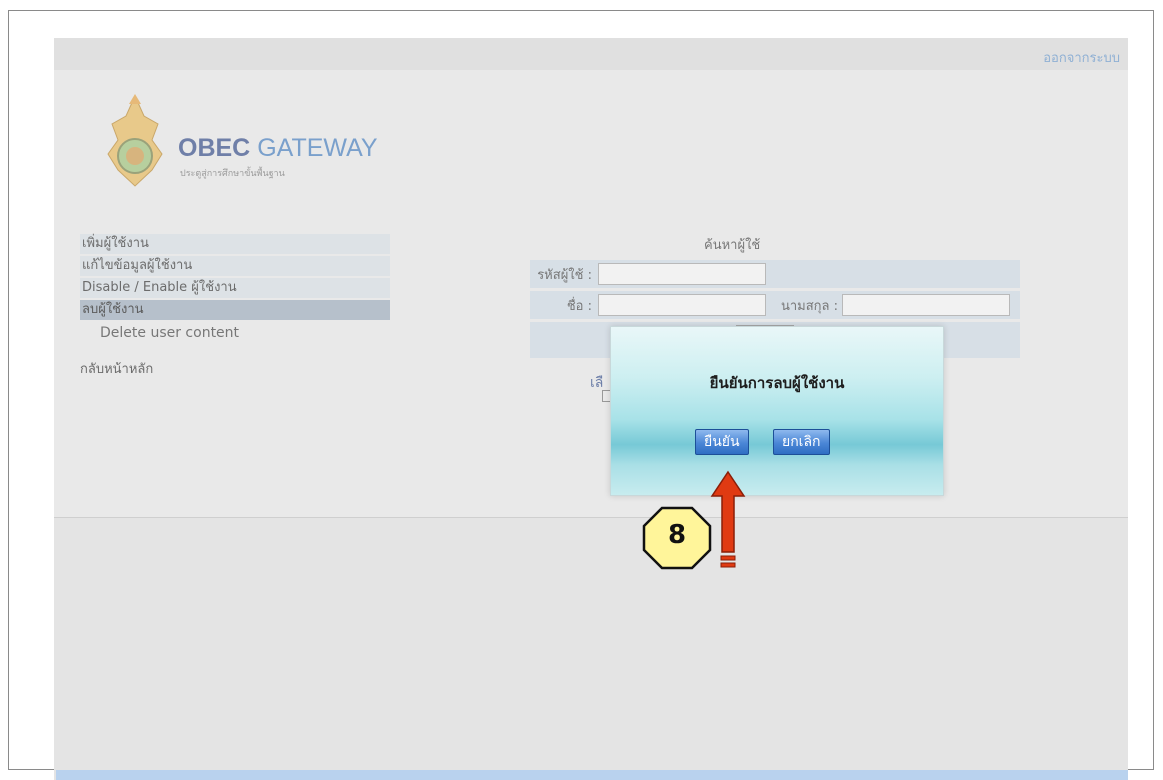 This screenshot has width=1163, height=780. What do you see at coordinates (1081, 57) in the screenshot?
I see `logout-link: ออกจากระบบ` at bounding box center [1081, 57].